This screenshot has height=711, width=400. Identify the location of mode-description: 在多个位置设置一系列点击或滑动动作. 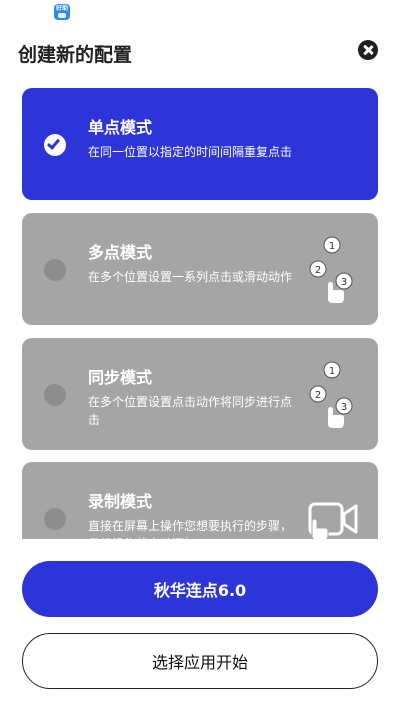
(190, 277).